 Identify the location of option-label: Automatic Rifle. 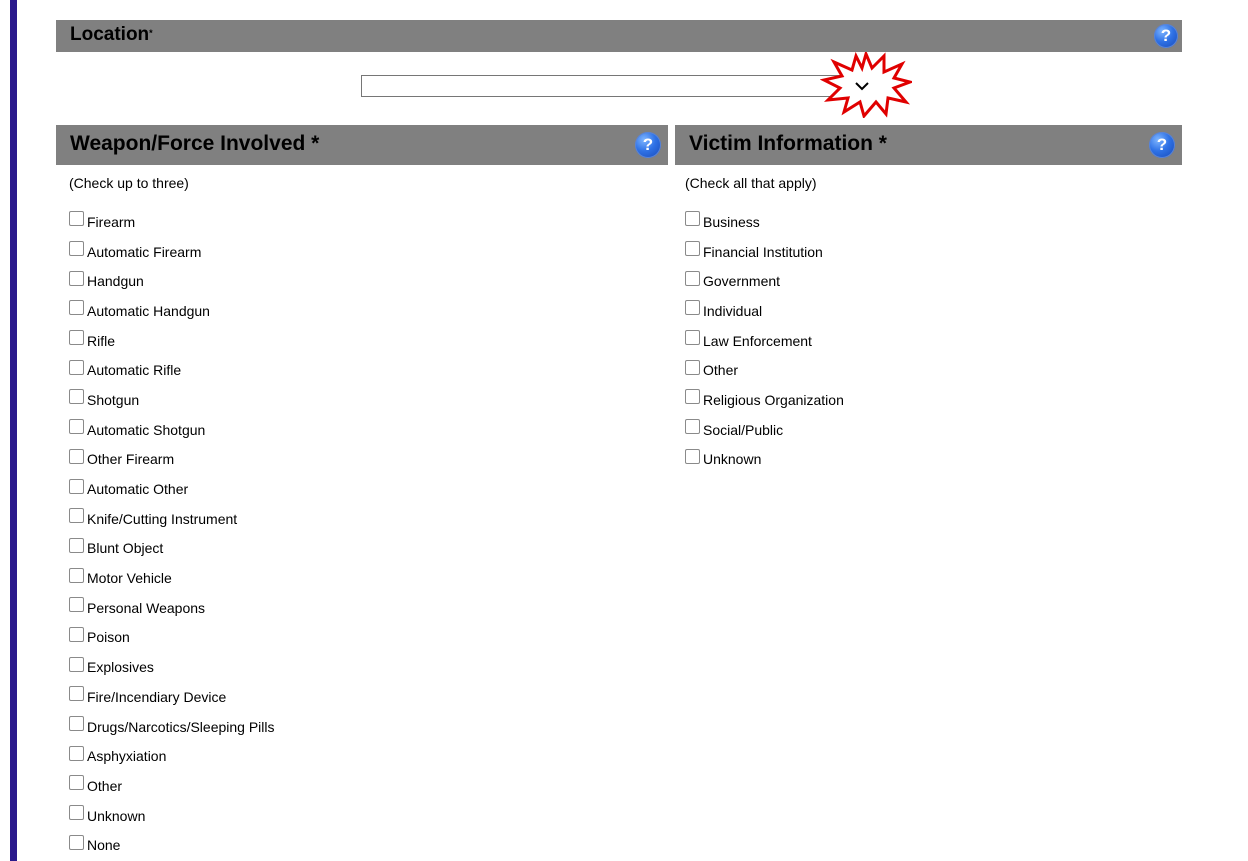
(134, 370).